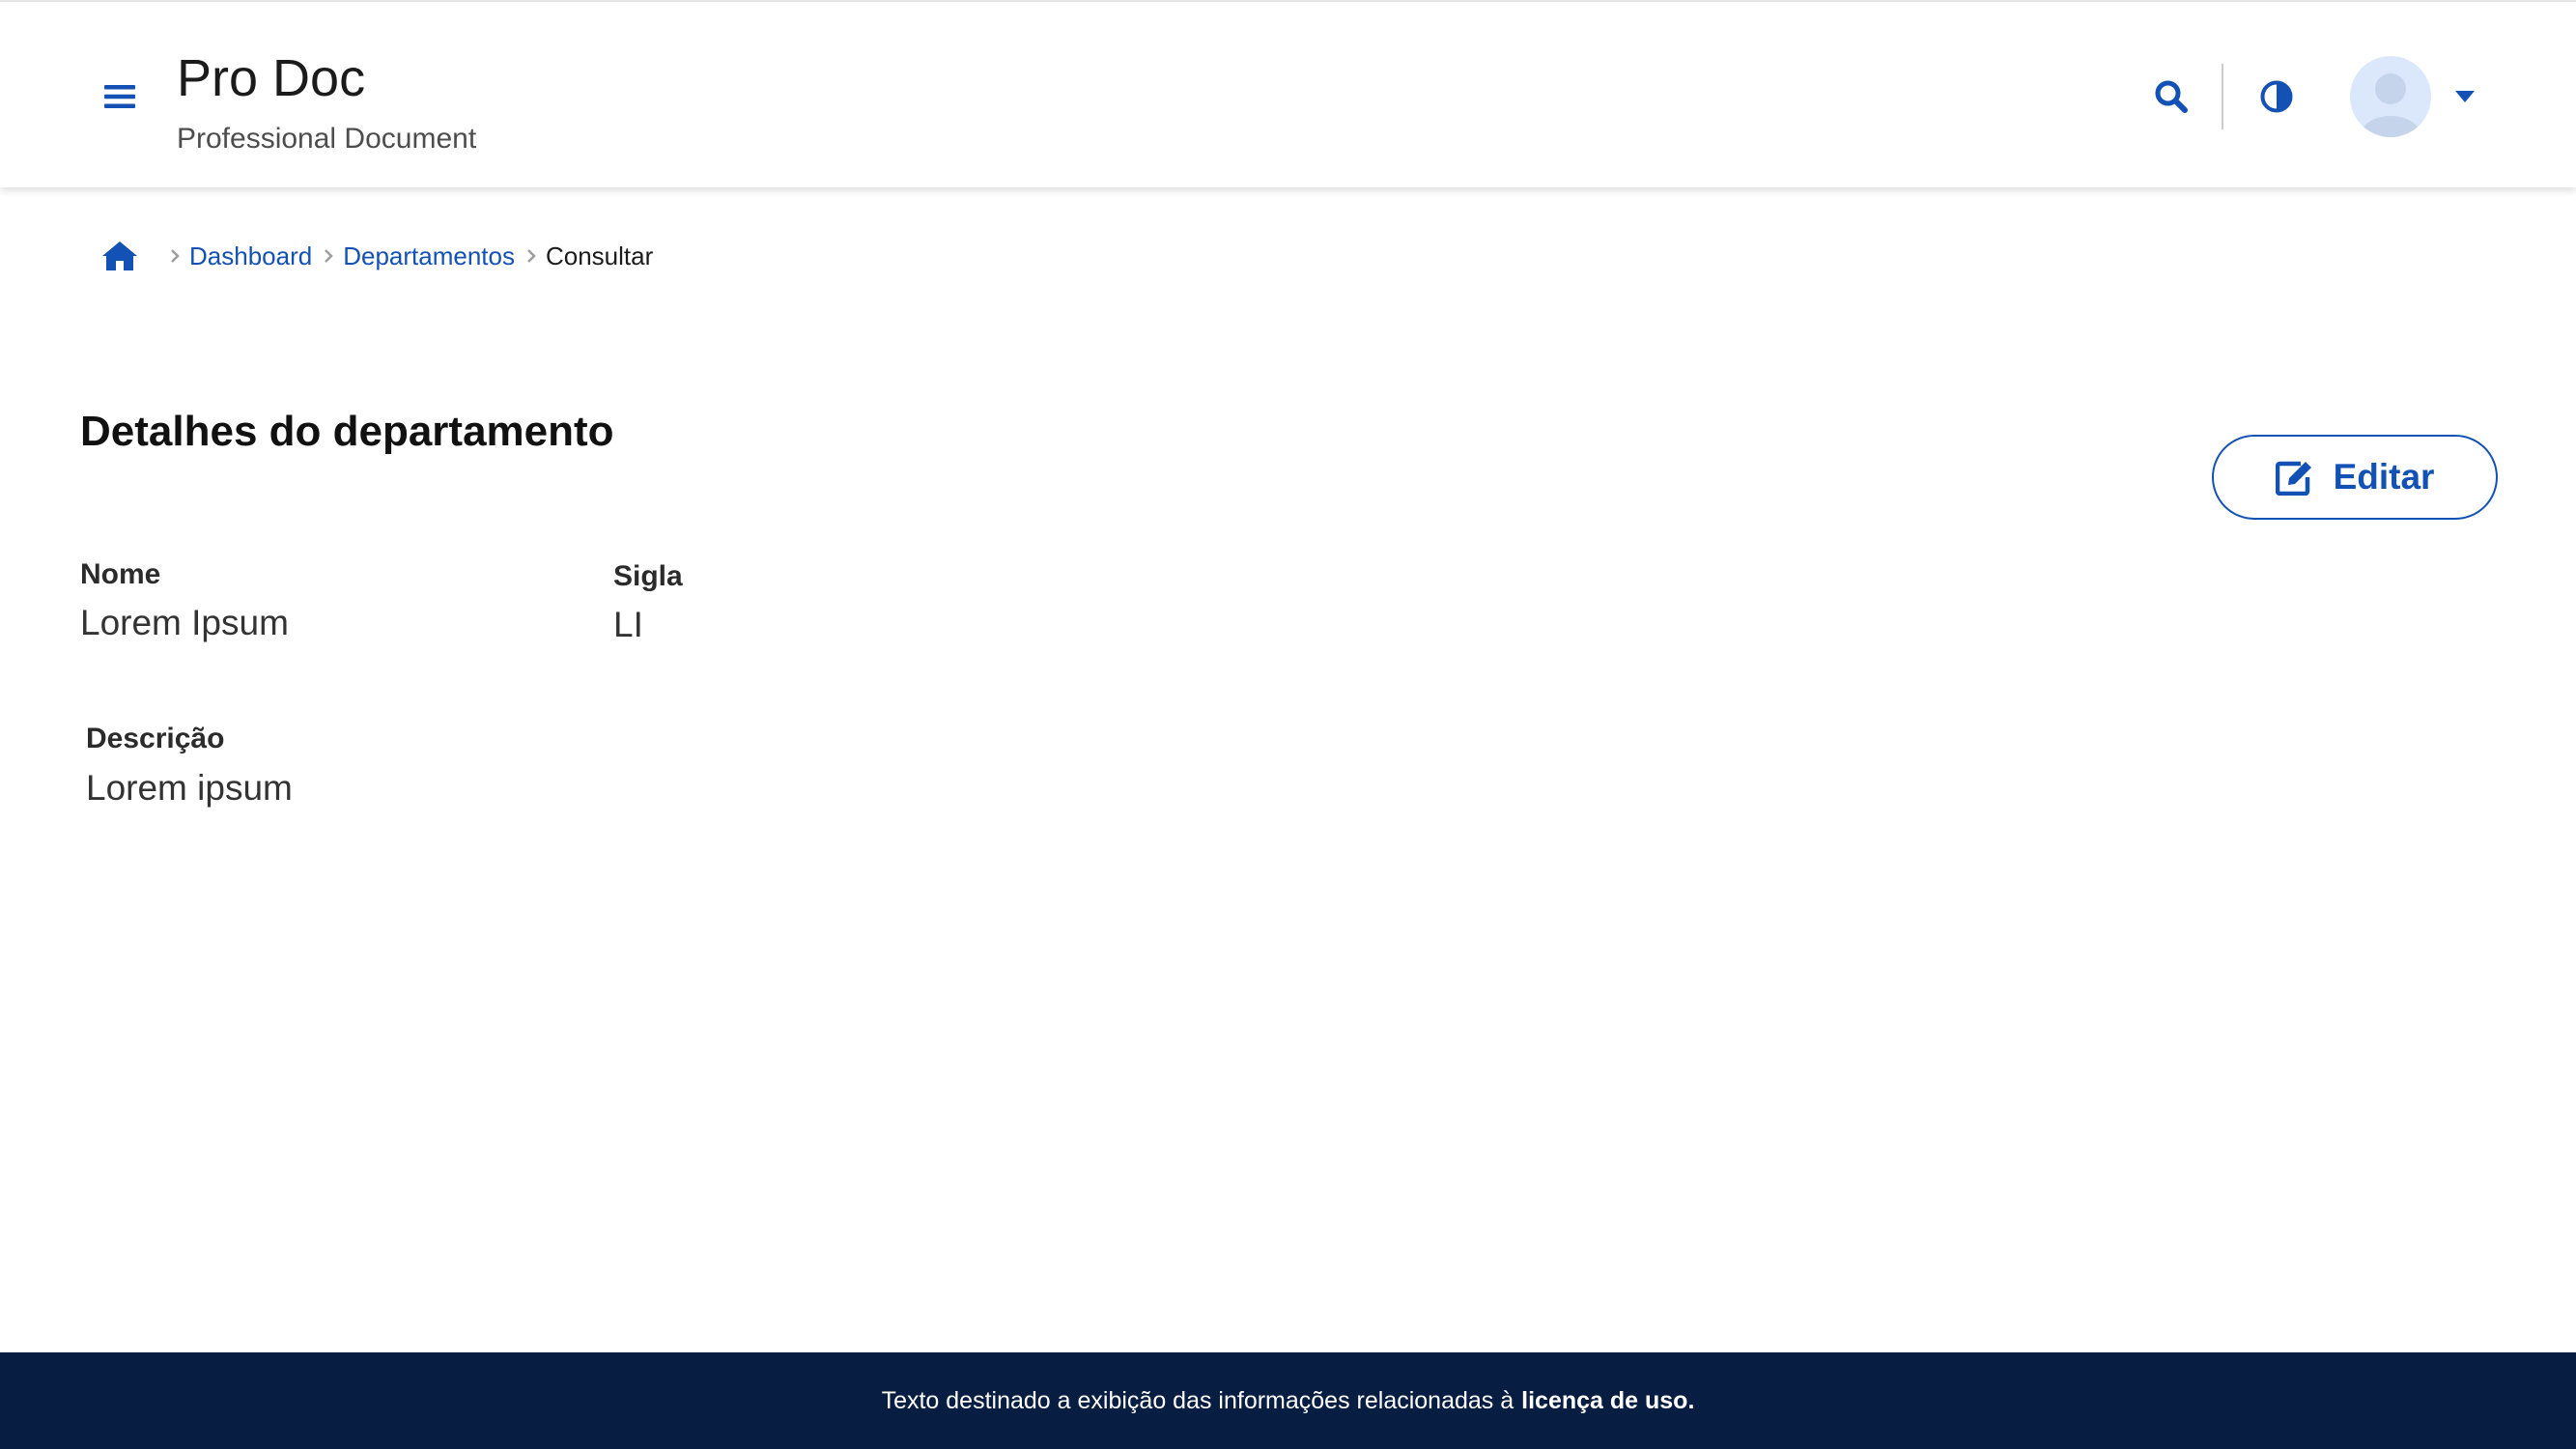 The width and height of the screenshot is (2576, 1449). I want to click on footer-license-link: licença de uso., so click(1607, 1401).